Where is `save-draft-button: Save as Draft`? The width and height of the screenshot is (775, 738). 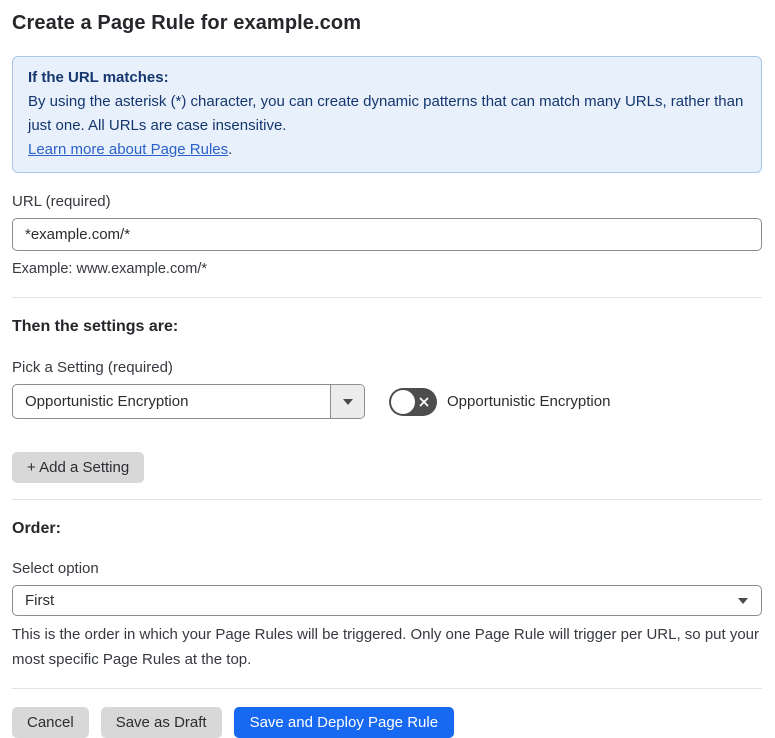
save-draft-button: Save as Draft is located at coordinates (161, 722).